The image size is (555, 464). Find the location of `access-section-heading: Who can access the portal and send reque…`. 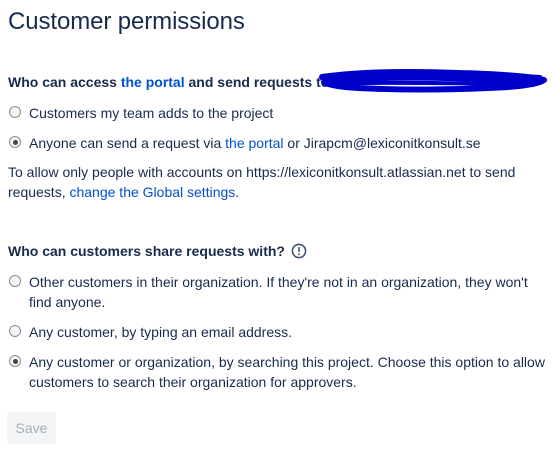

access-section-heading: Who can access the portal and send reque… is located at coordinates (168, 82).